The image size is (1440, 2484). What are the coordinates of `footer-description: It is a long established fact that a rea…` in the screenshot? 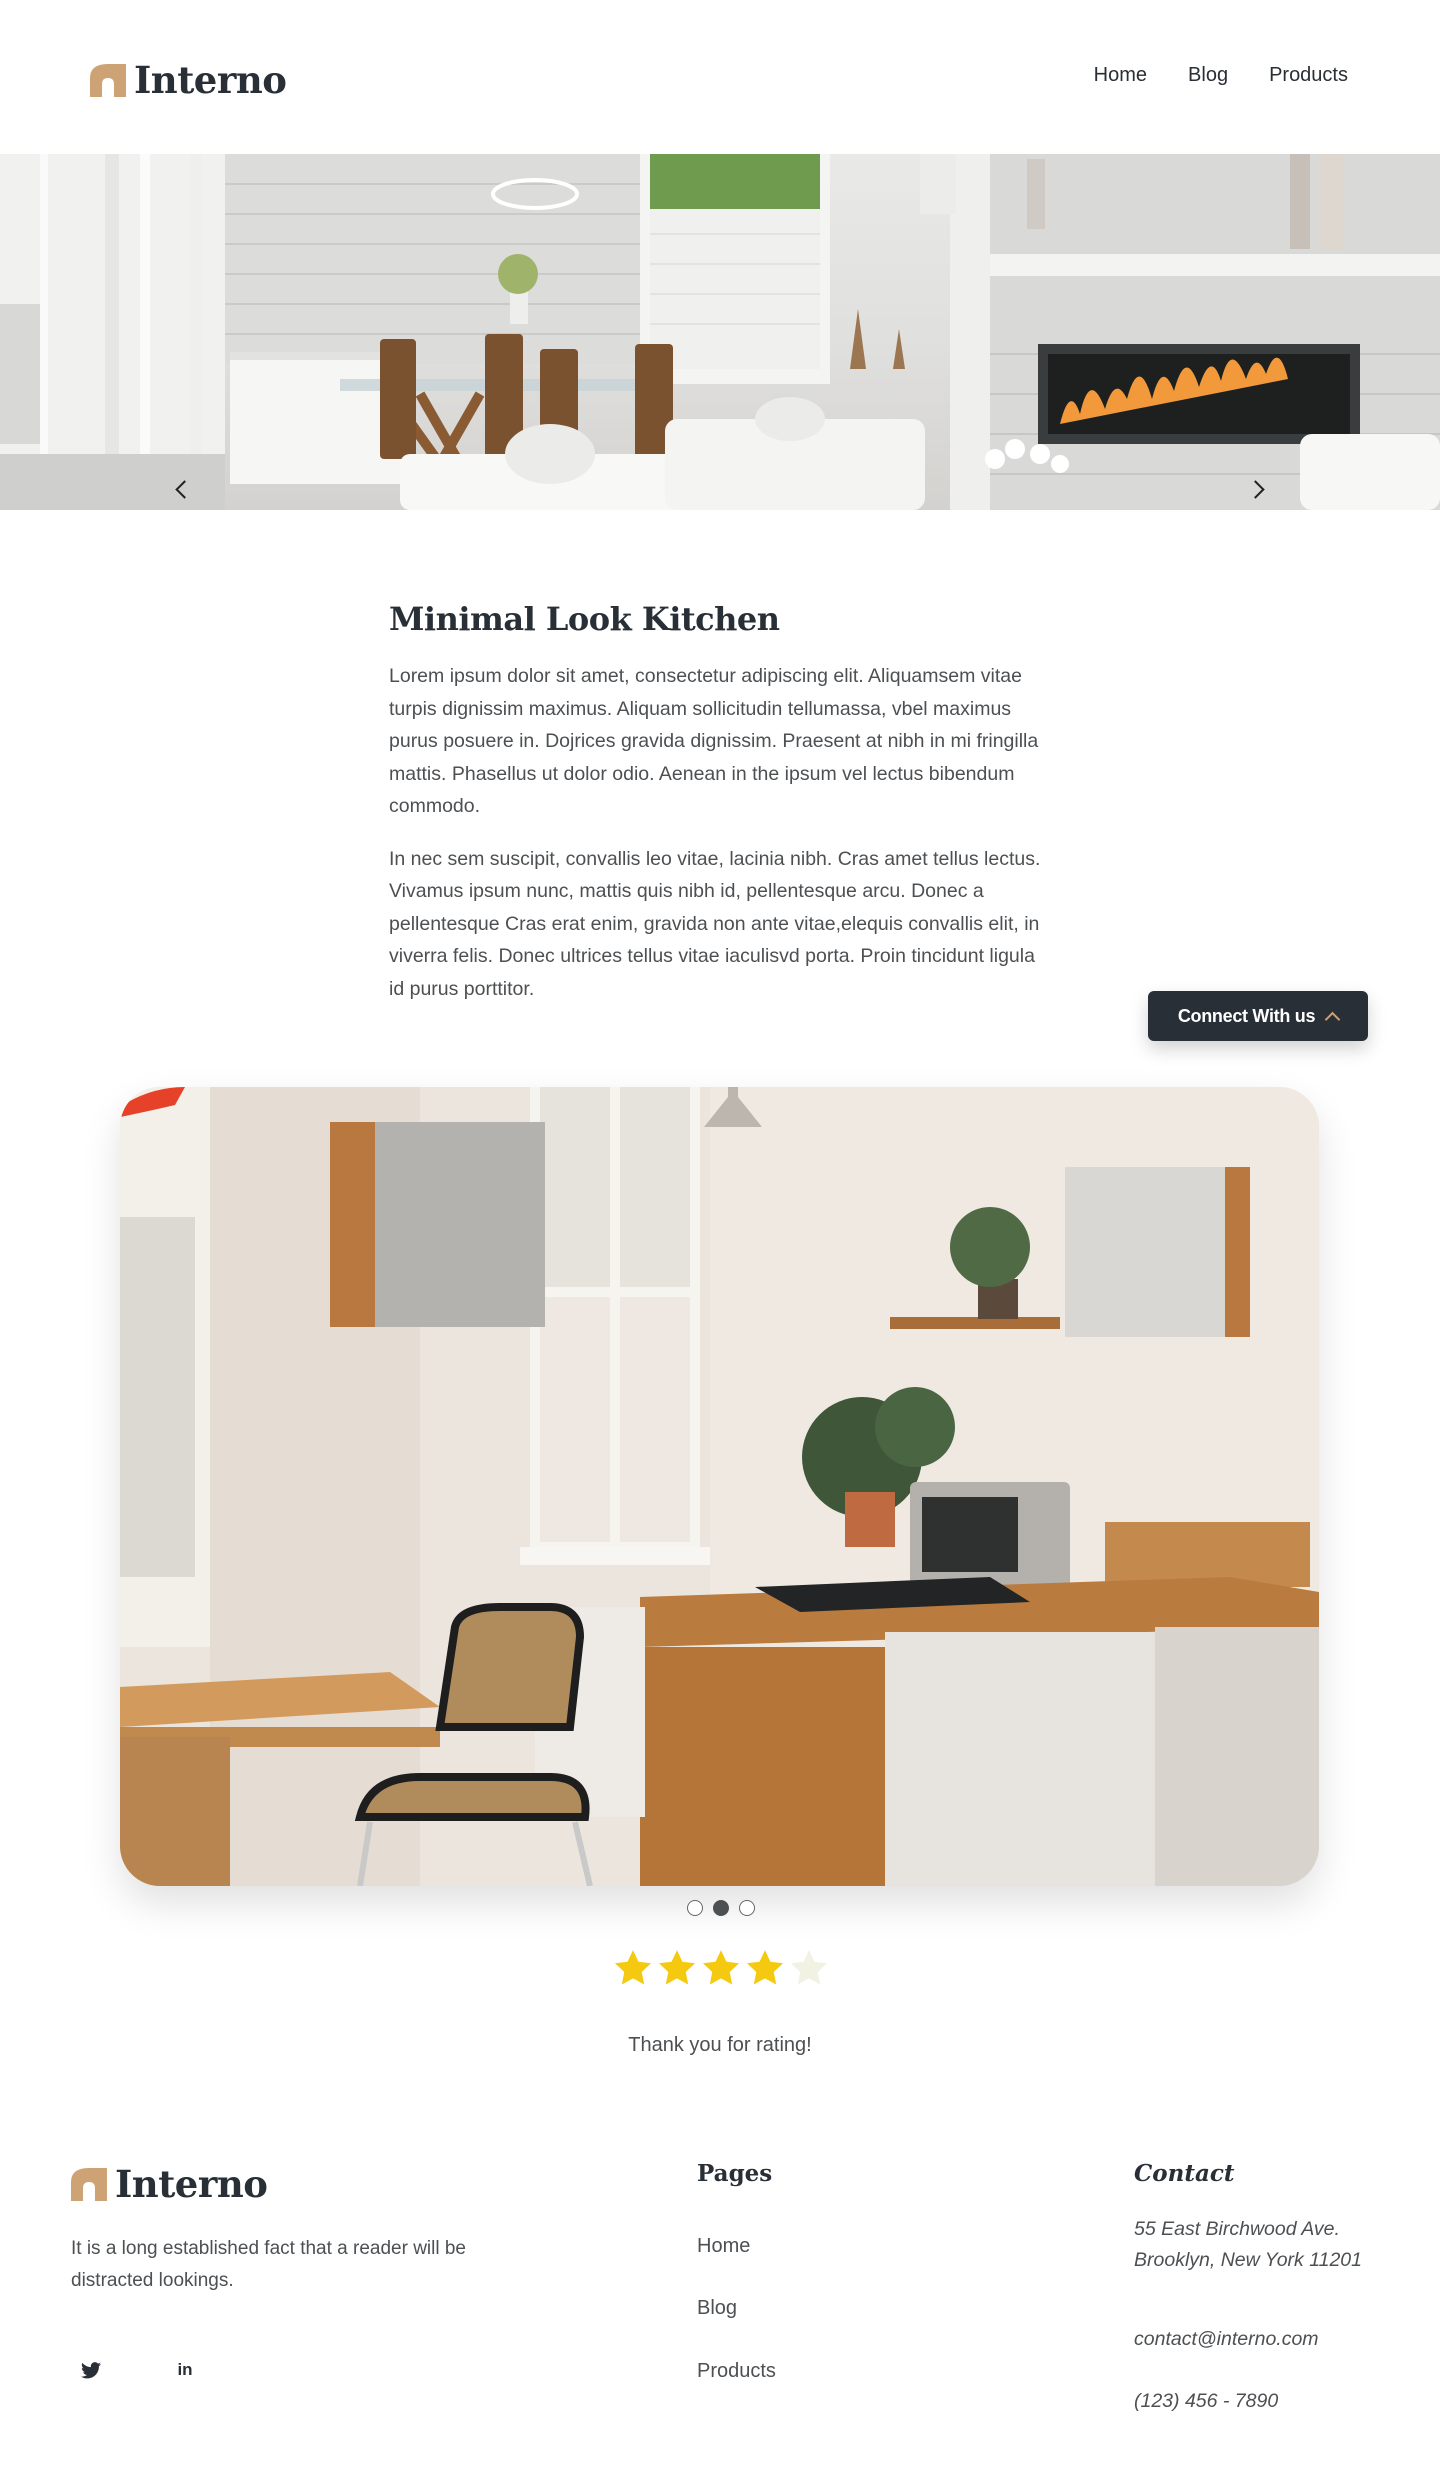 It's located at (269, 2264).